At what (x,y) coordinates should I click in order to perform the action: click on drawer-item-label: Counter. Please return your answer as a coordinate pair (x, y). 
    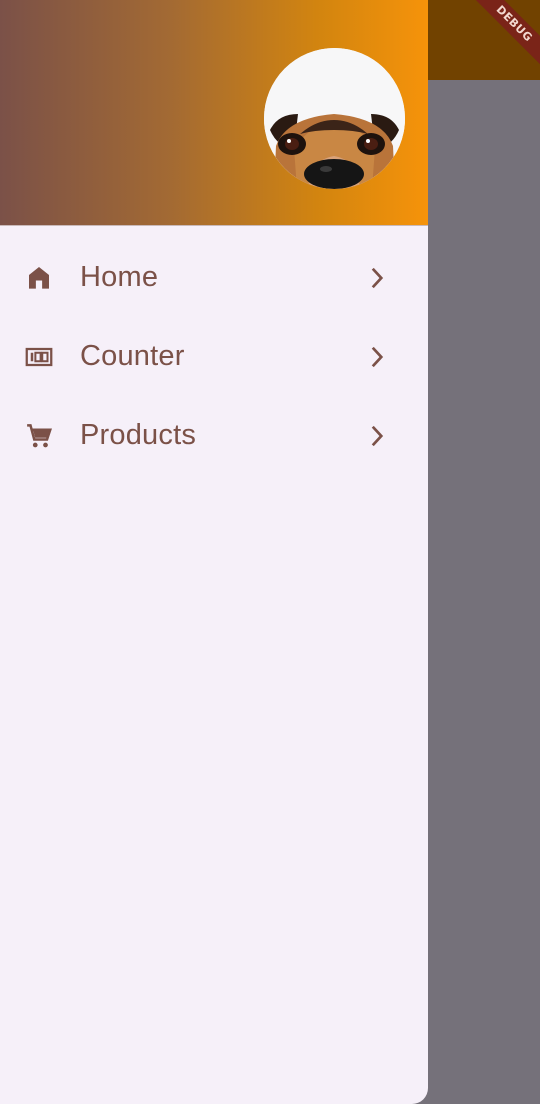
    Looking at the image, I should click on (132, 356).